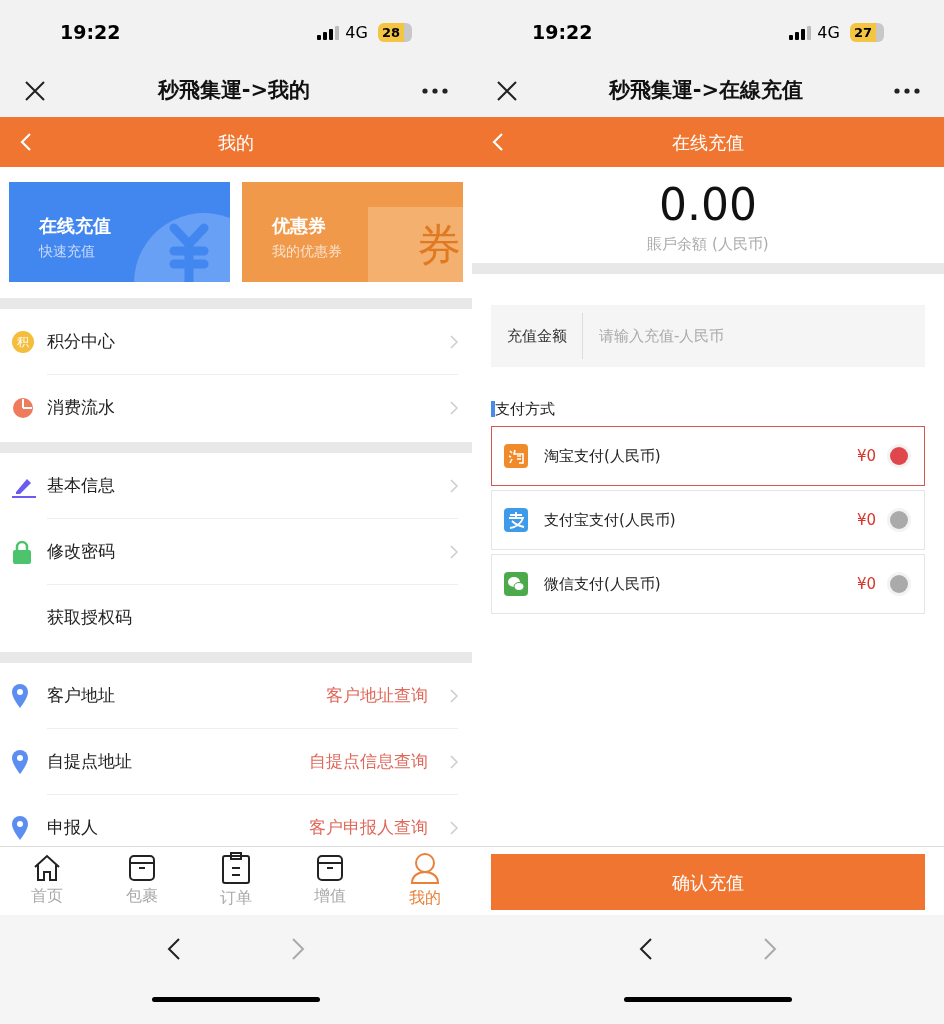 This screenshot has height=1024, width=944. I want to click on page-title: 在线充值, so click(708, 142).